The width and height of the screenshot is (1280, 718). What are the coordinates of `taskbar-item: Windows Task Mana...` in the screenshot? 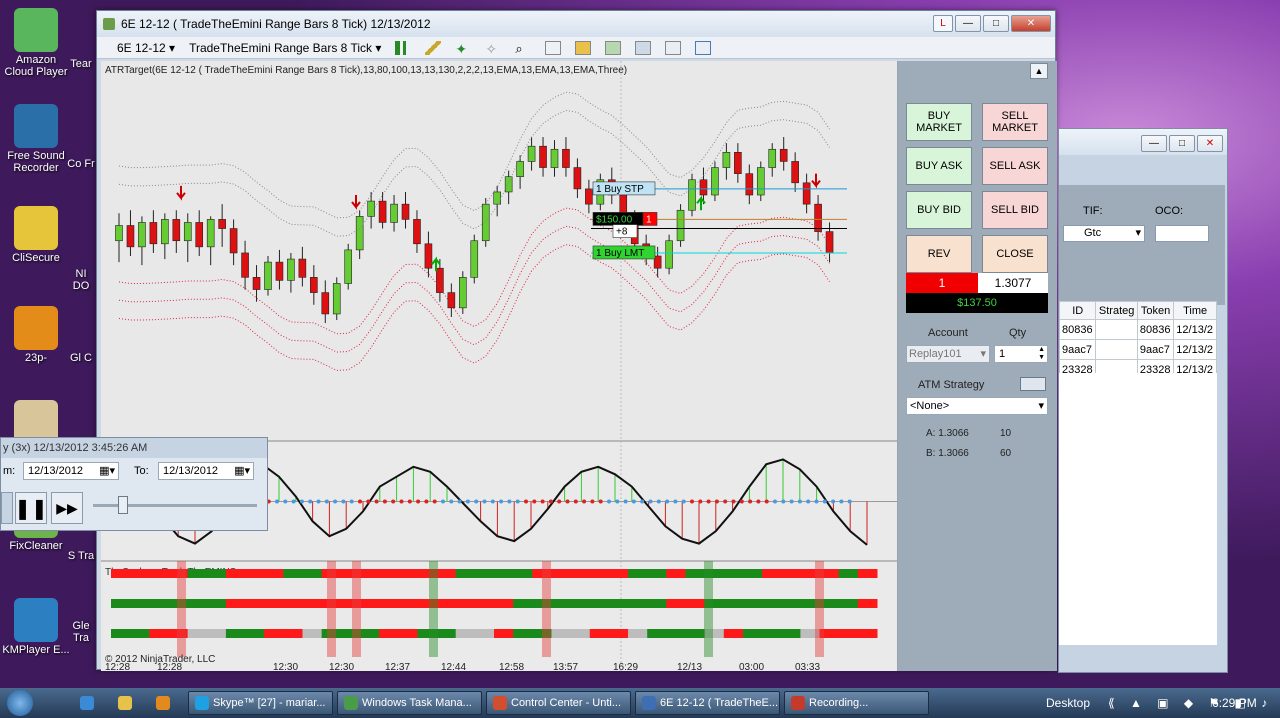 It's located at (409, 703).